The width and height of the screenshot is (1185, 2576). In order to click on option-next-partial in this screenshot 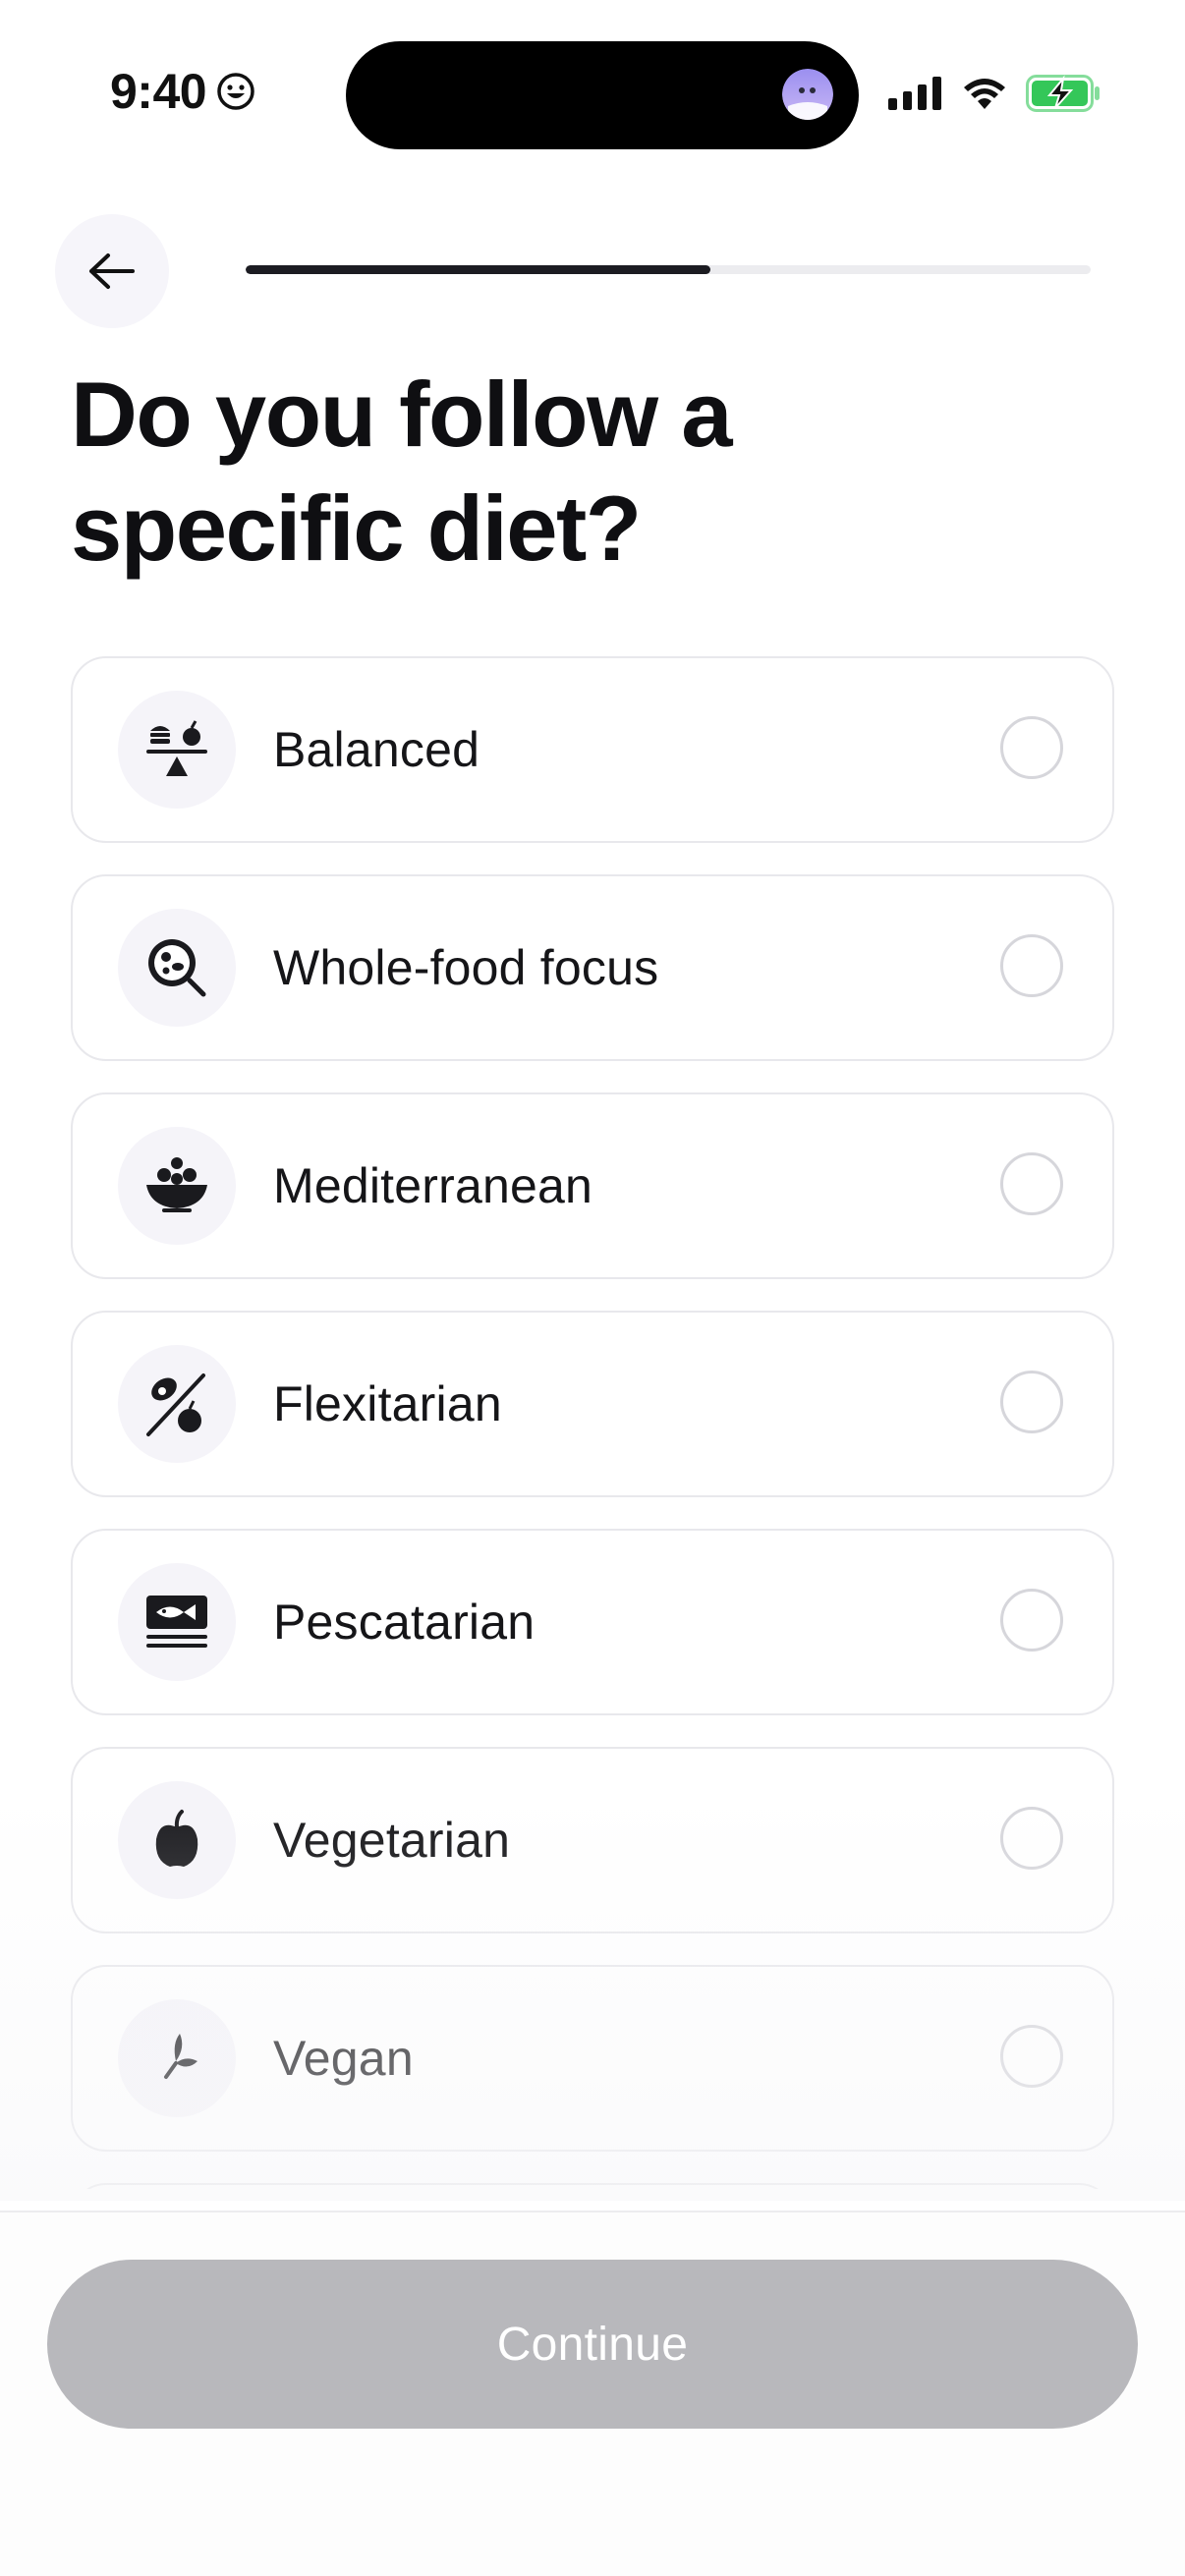, I will do `click(592, 2186)`.